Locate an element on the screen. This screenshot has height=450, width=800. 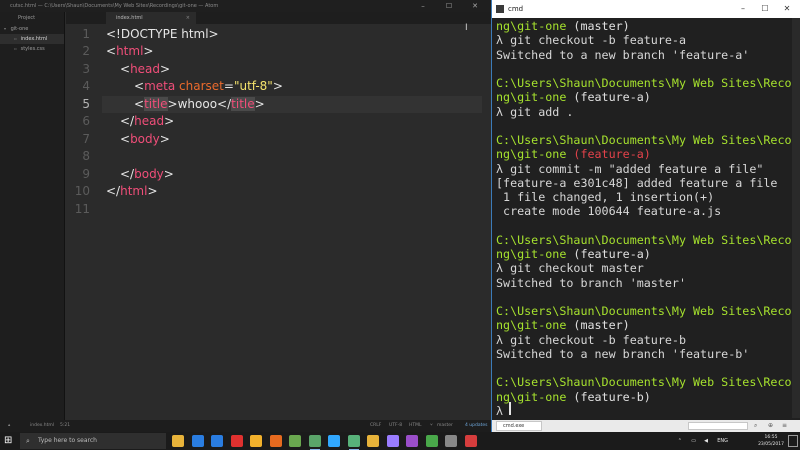
terminal-line: λ git checkout -b feature-b is located at coordinates (591, 340).